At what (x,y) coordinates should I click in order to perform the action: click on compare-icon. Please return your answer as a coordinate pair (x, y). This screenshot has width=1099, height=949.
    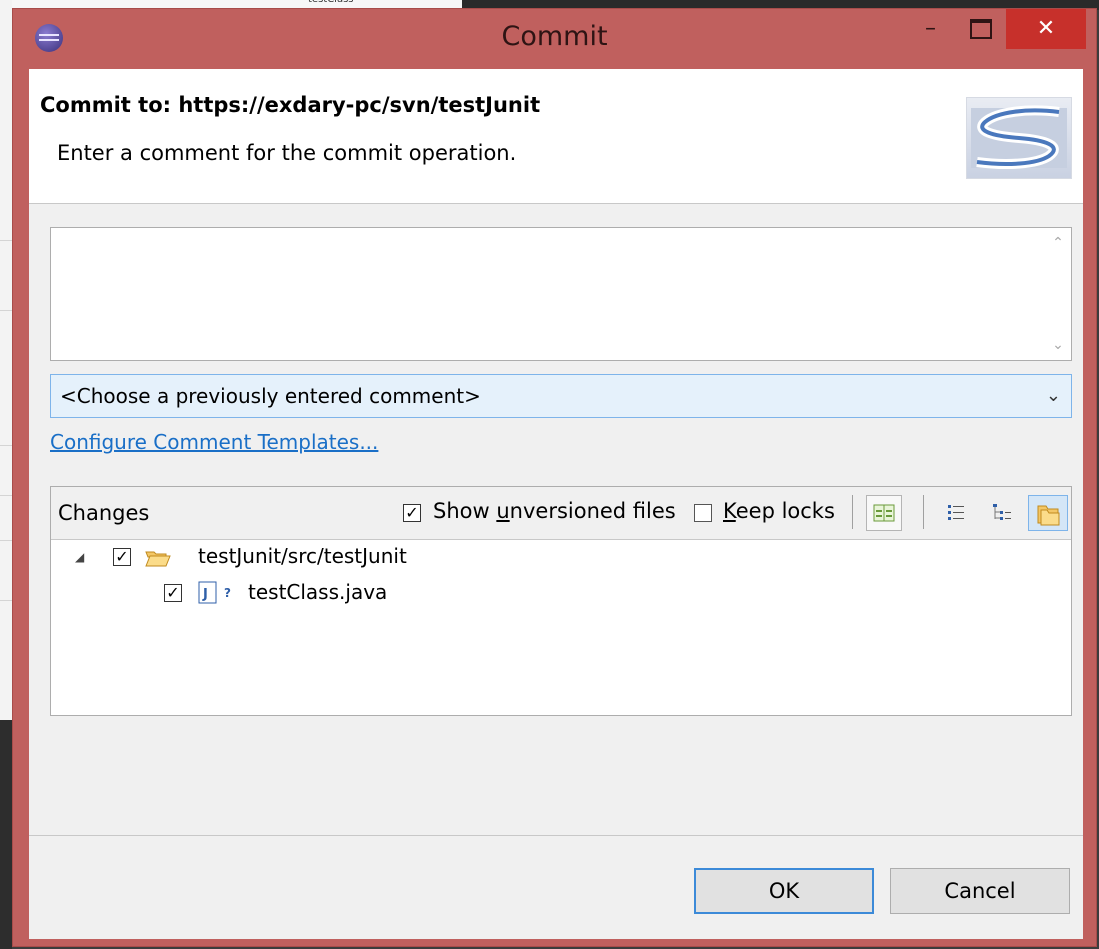
    Looking at the image, I should click on (884, 513).